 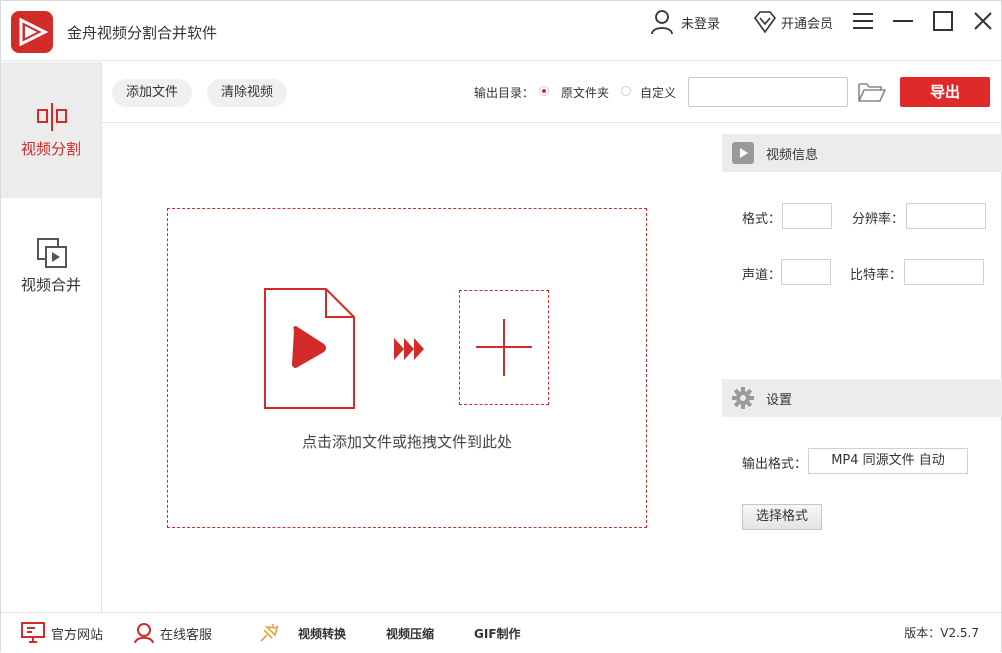 What do you see at coordinates (983, 21) in the screenshot?
I see `close-icon` at bounding box center [983, 21].